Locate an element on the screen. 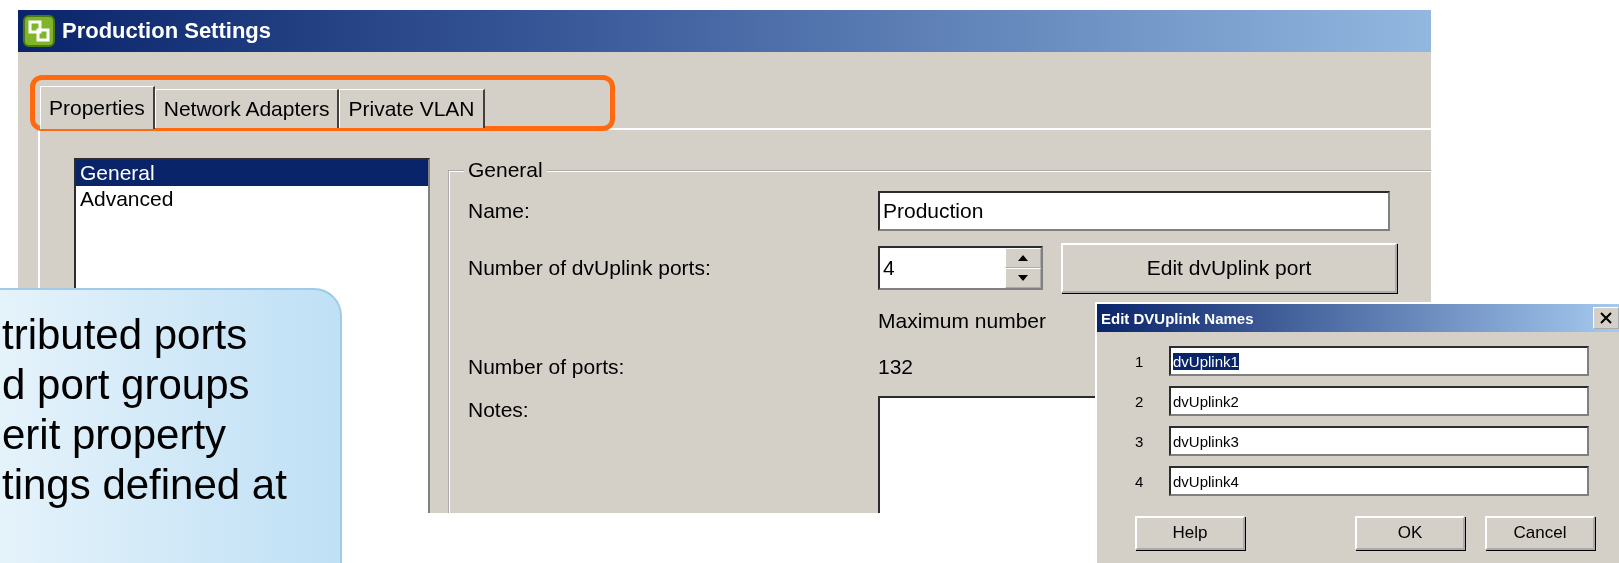 This screenshot has width=1619, height=563. name-field: Production is located at coordinates (1134, 211).